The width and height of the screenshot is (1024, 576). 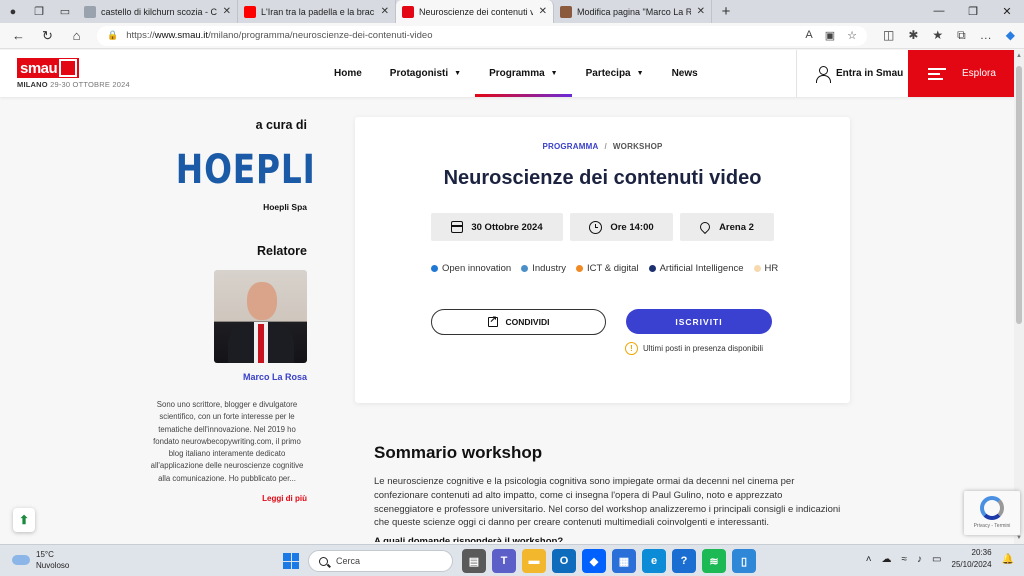 I want to click on menu-item-partecipa: Partecipa ▼, so click(x=615, y=73).